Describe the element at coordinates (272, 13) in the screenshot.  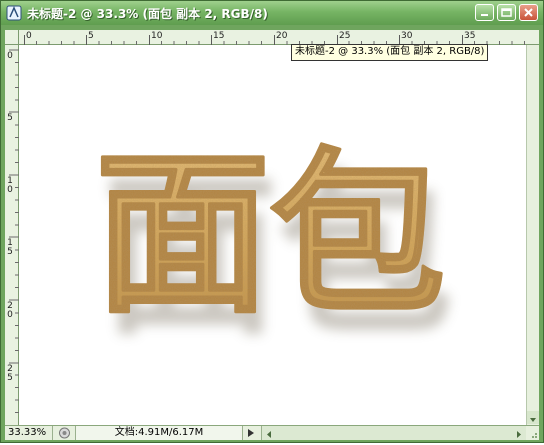
I see `title-bar: 未标题-2 @ 33.3% (面包 副本 2, RGB/8)` at that location.